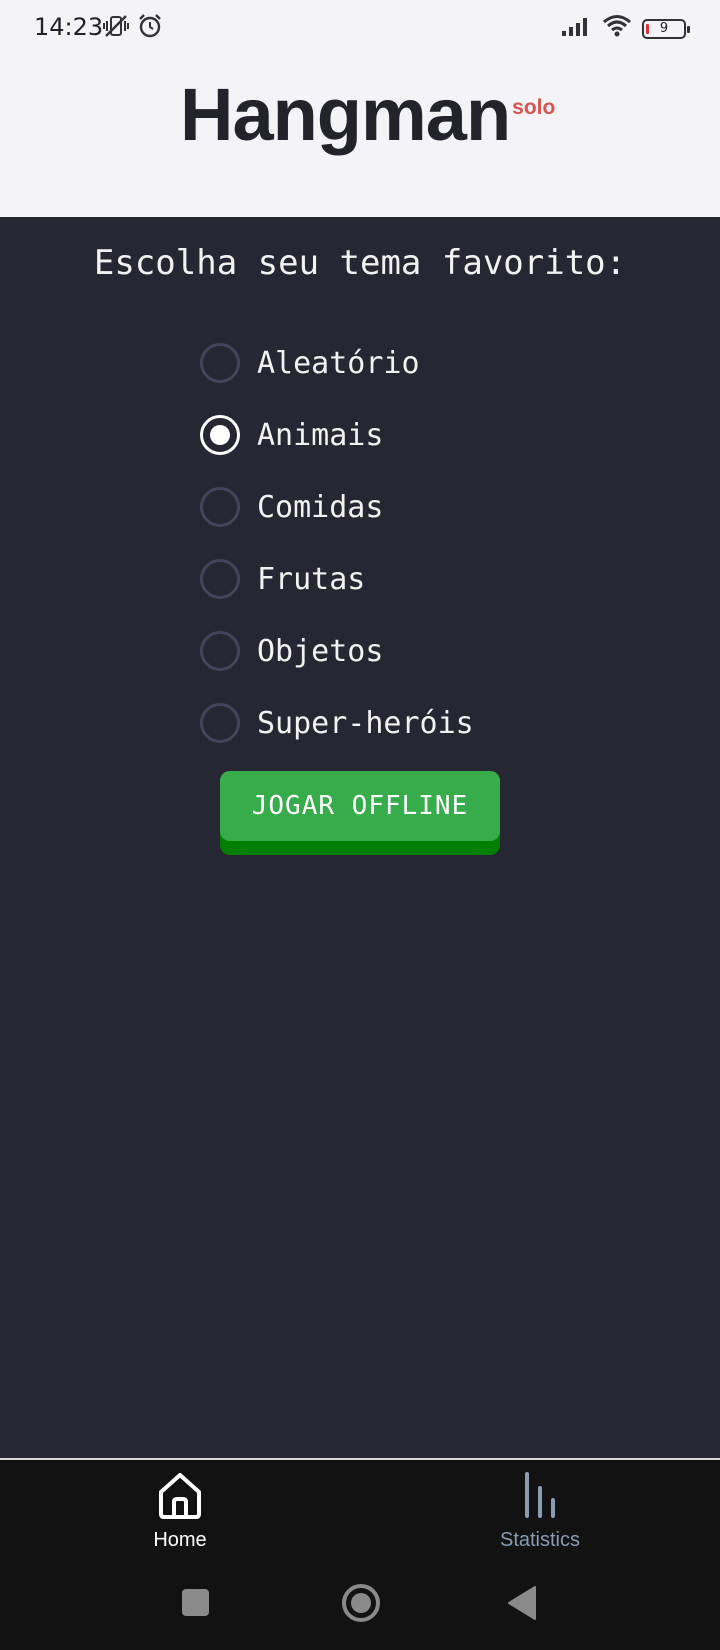 This screenshot has height=1650, width=720. I want to click on nav-item-statistics: Statistics, so click(540, 1511).